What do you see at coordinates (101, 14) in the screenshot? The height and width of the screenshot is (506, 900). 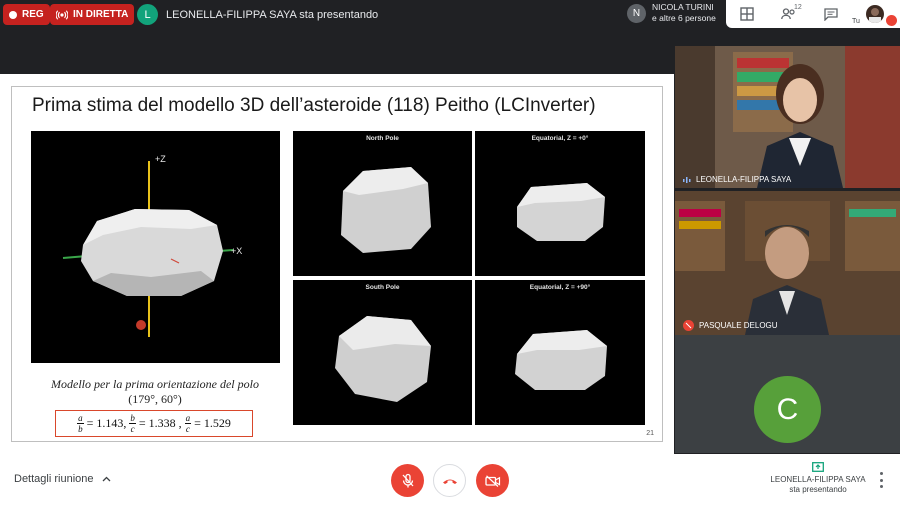 I see `live-label: IN DIRETTA` at bounding box center [101, 14].